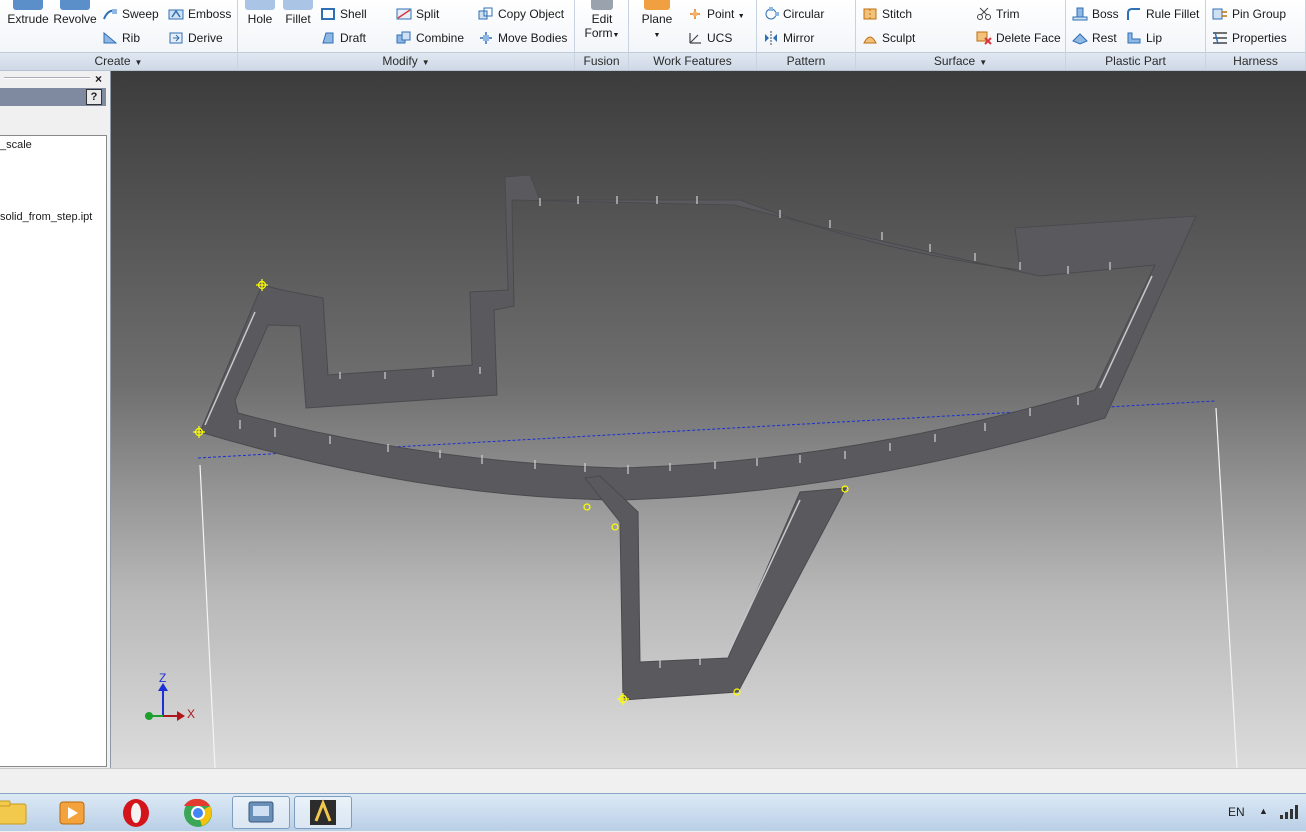 This screenshot has height=832, width=1306. I want to click on surface-group: Stitch Sculpt Trim Delete Face Surface ▼, so click(961, 35).